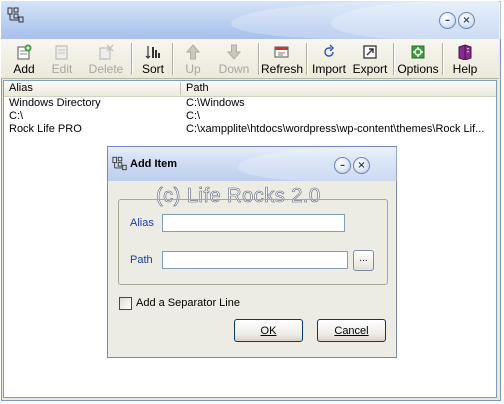 The height and width of the screenshot is (404, 504). What do you see at coordinates (141, 260) in the screenshot?
I see `path-label: Path` at bounding box center [141, 260].